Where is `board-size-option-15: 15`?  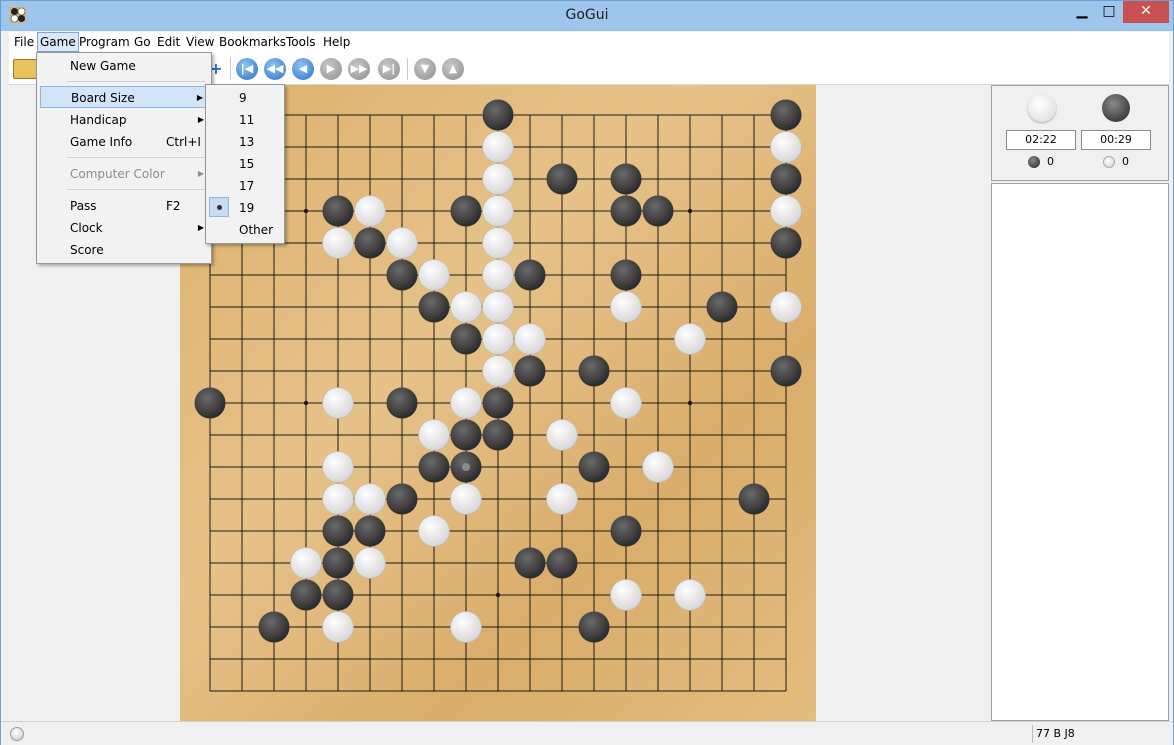 board-size-option-15: 15 is located at coordinates (245, 164).